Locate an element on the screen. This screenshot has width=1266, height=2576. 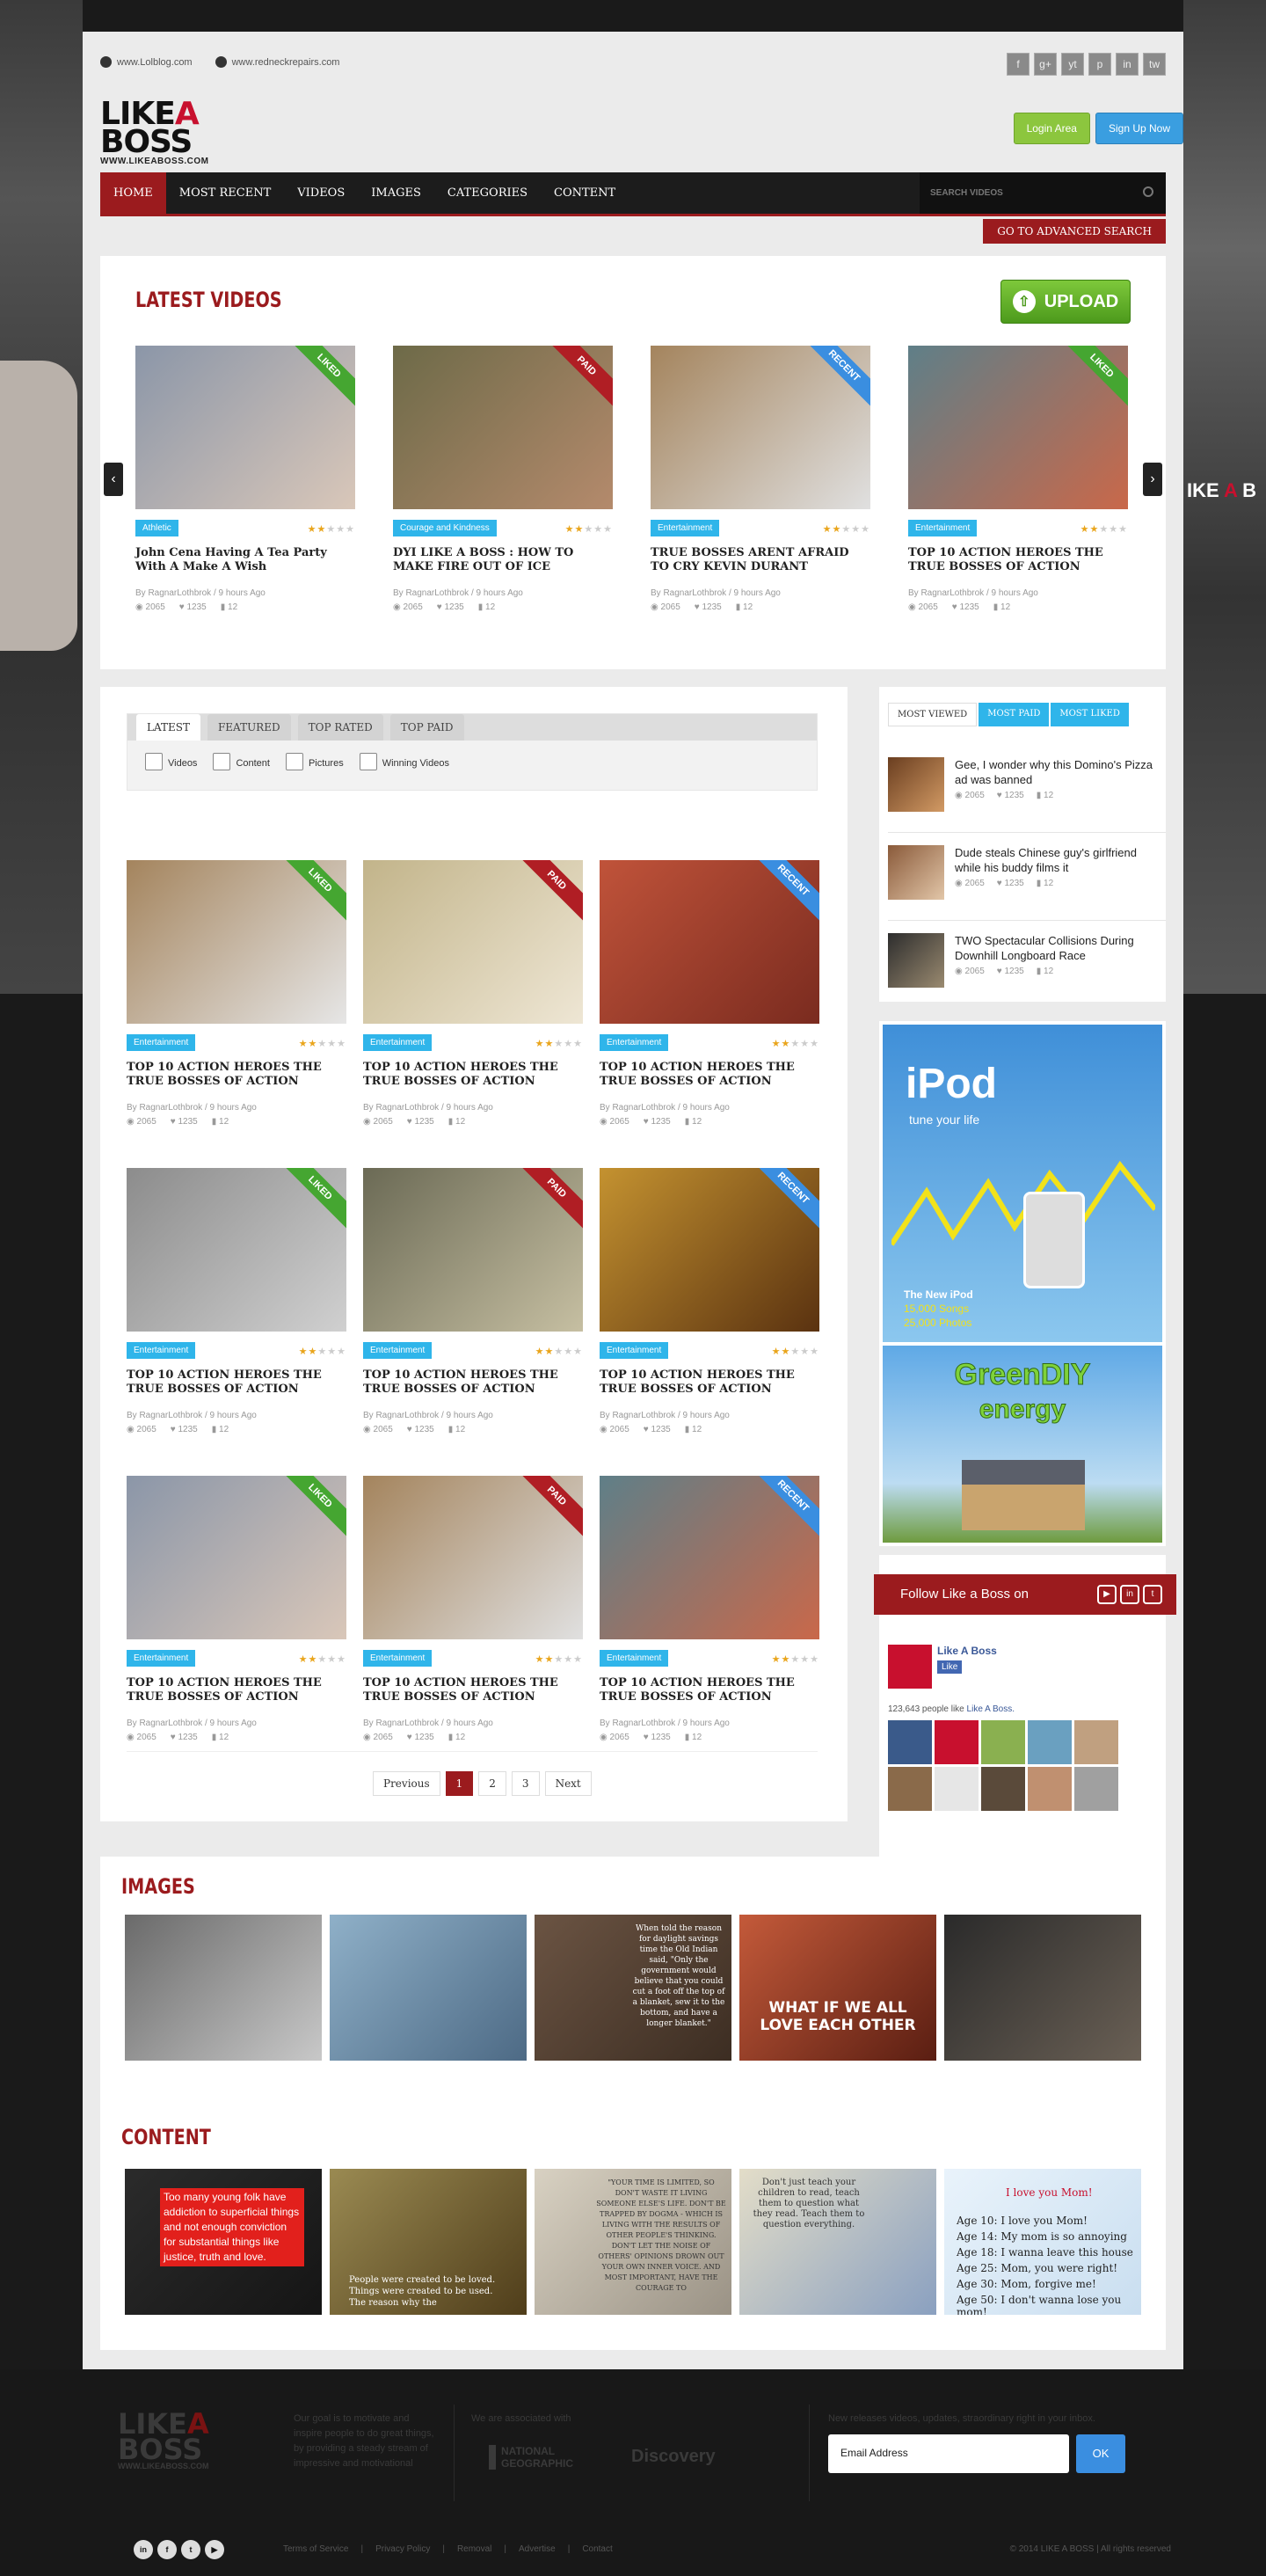
pager-page-2: 2 is located at coordinates (492, 1783).